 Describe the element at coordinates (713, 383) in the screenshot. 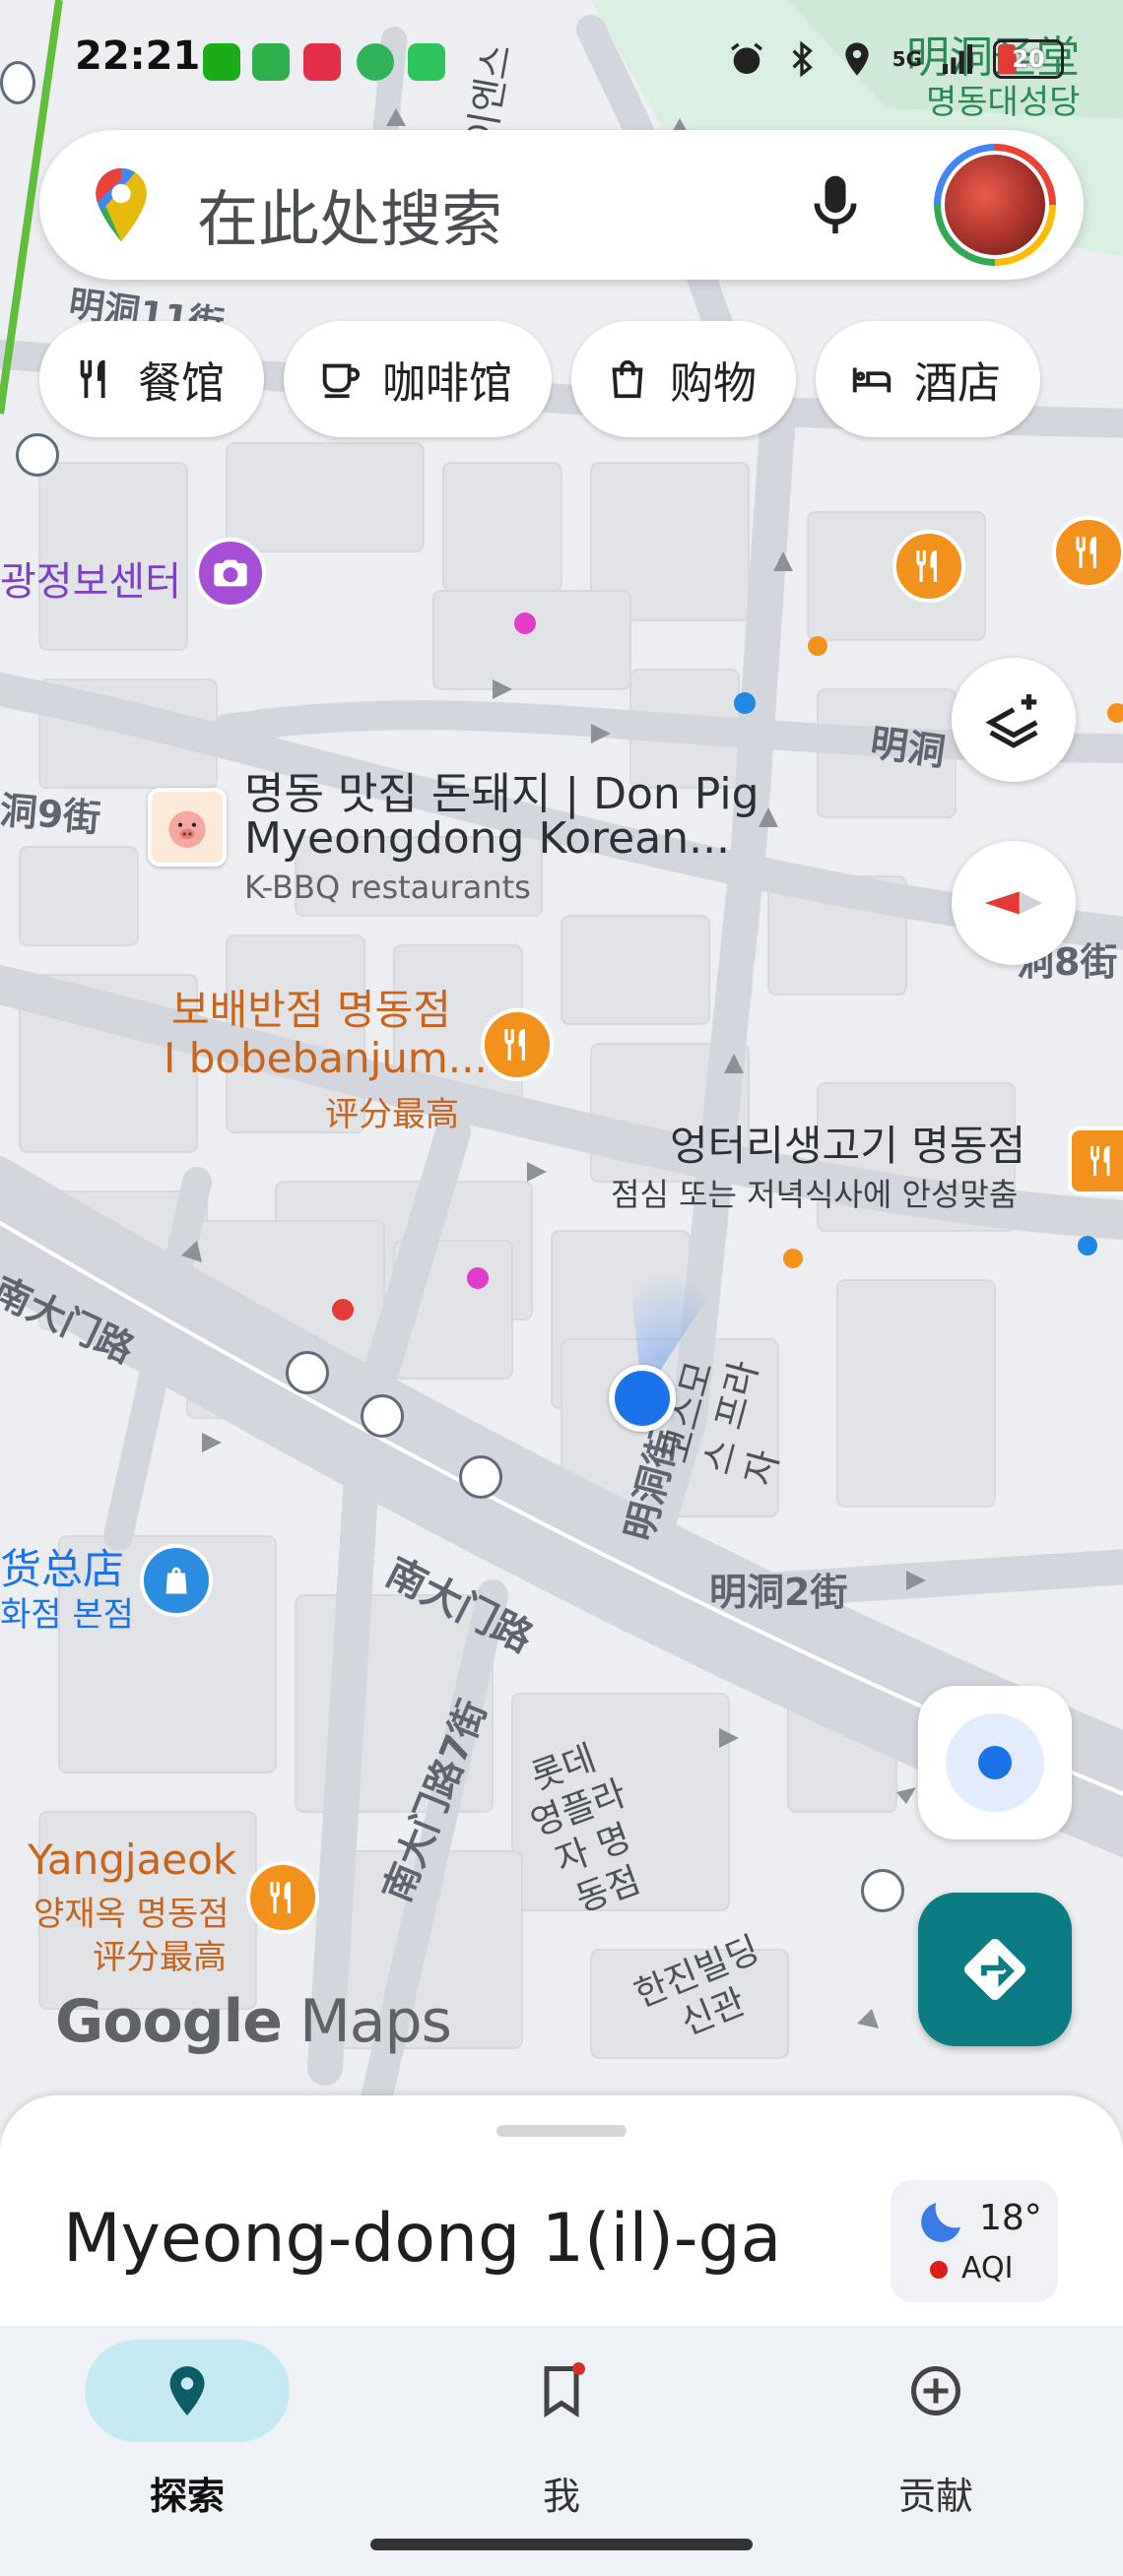

I see `chip-label: 购物` at that location.